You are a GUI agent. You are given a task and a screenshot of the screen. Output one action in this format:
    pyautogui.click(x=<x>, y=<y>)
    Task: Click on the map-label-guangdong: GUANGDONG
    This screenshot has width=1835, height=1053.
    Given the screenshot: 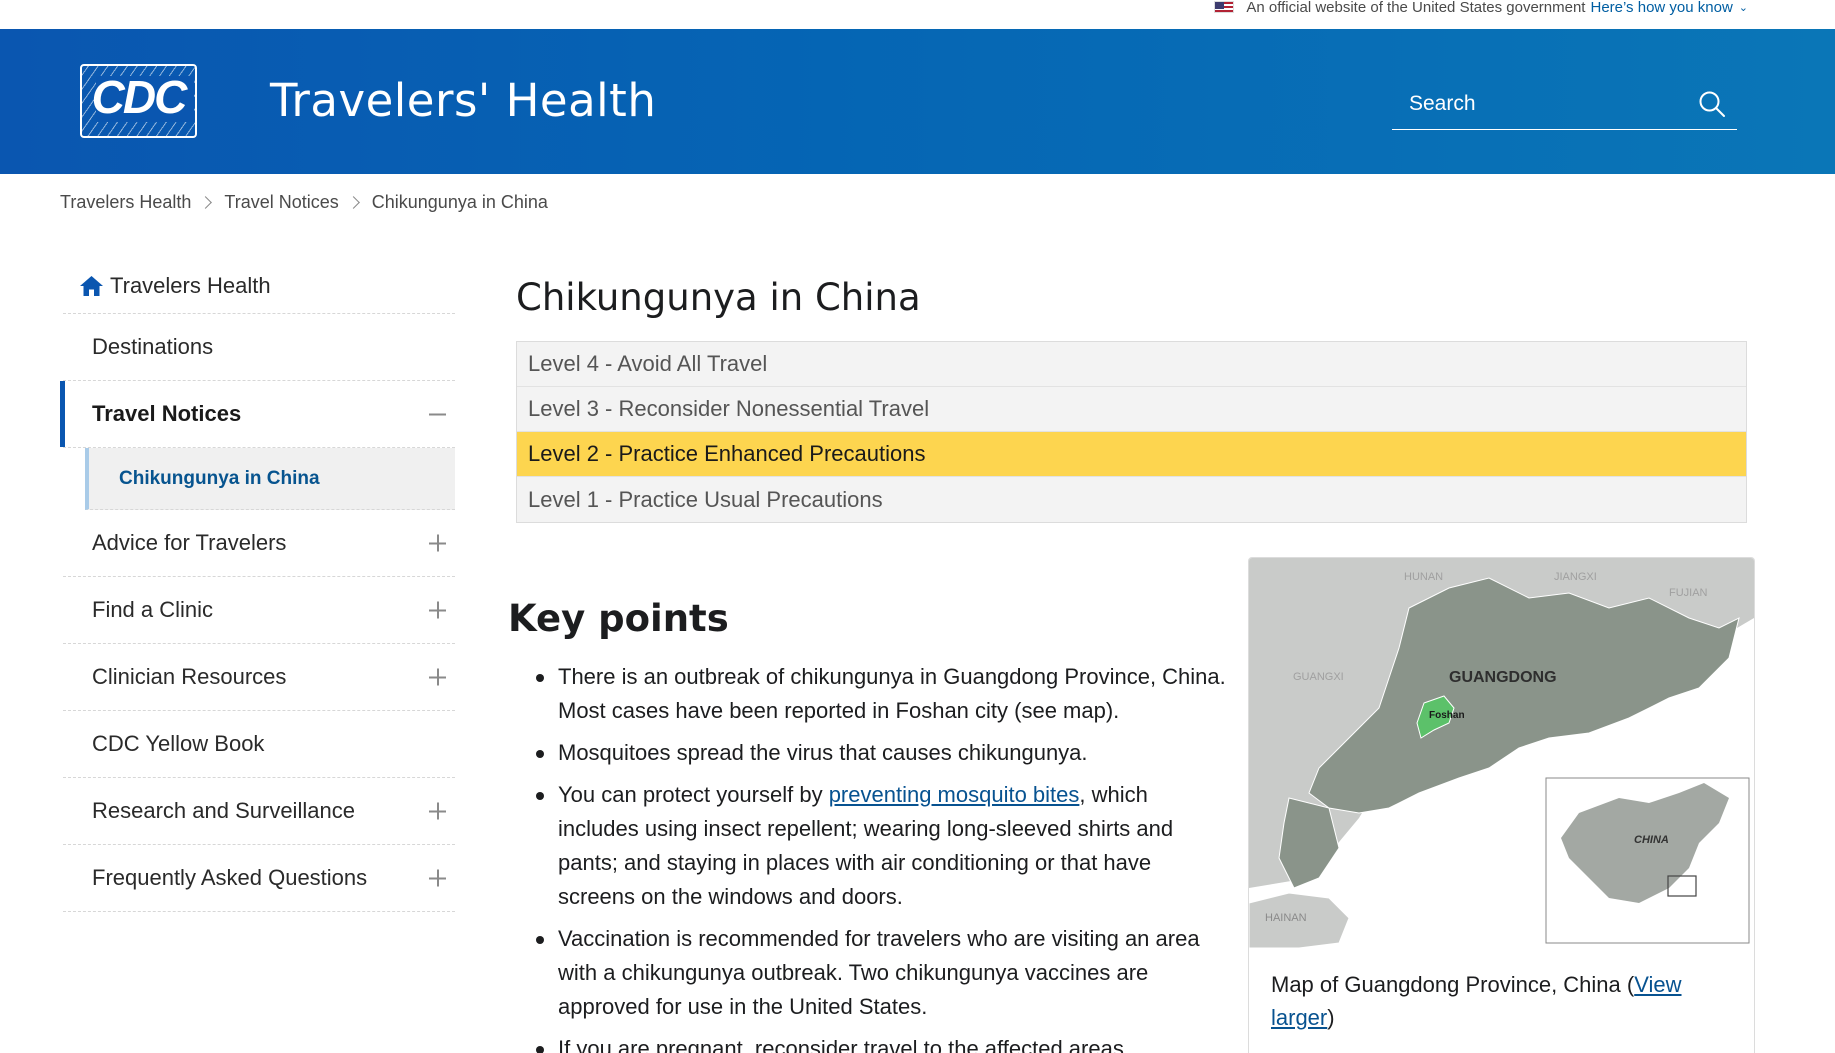 What is the action you would take?
    pyautogui.click(x=1503, y=677)
    